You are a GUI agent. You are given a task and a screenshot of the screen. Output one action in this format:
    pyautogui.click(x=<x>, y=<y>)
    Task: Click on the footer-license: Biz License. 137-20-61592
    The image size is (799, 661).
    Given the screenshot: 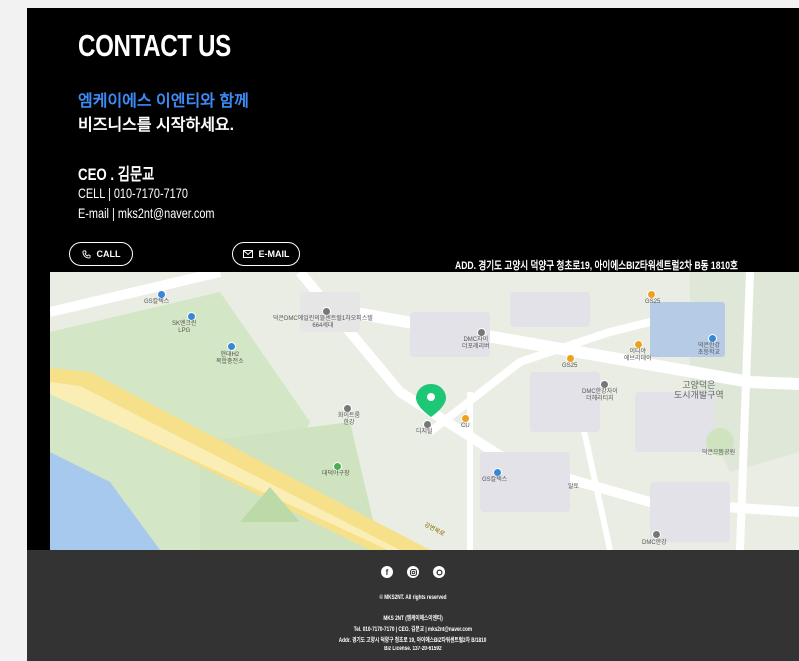 What is the action you would take?
    pyautogui.click(x=413, y=649)
    